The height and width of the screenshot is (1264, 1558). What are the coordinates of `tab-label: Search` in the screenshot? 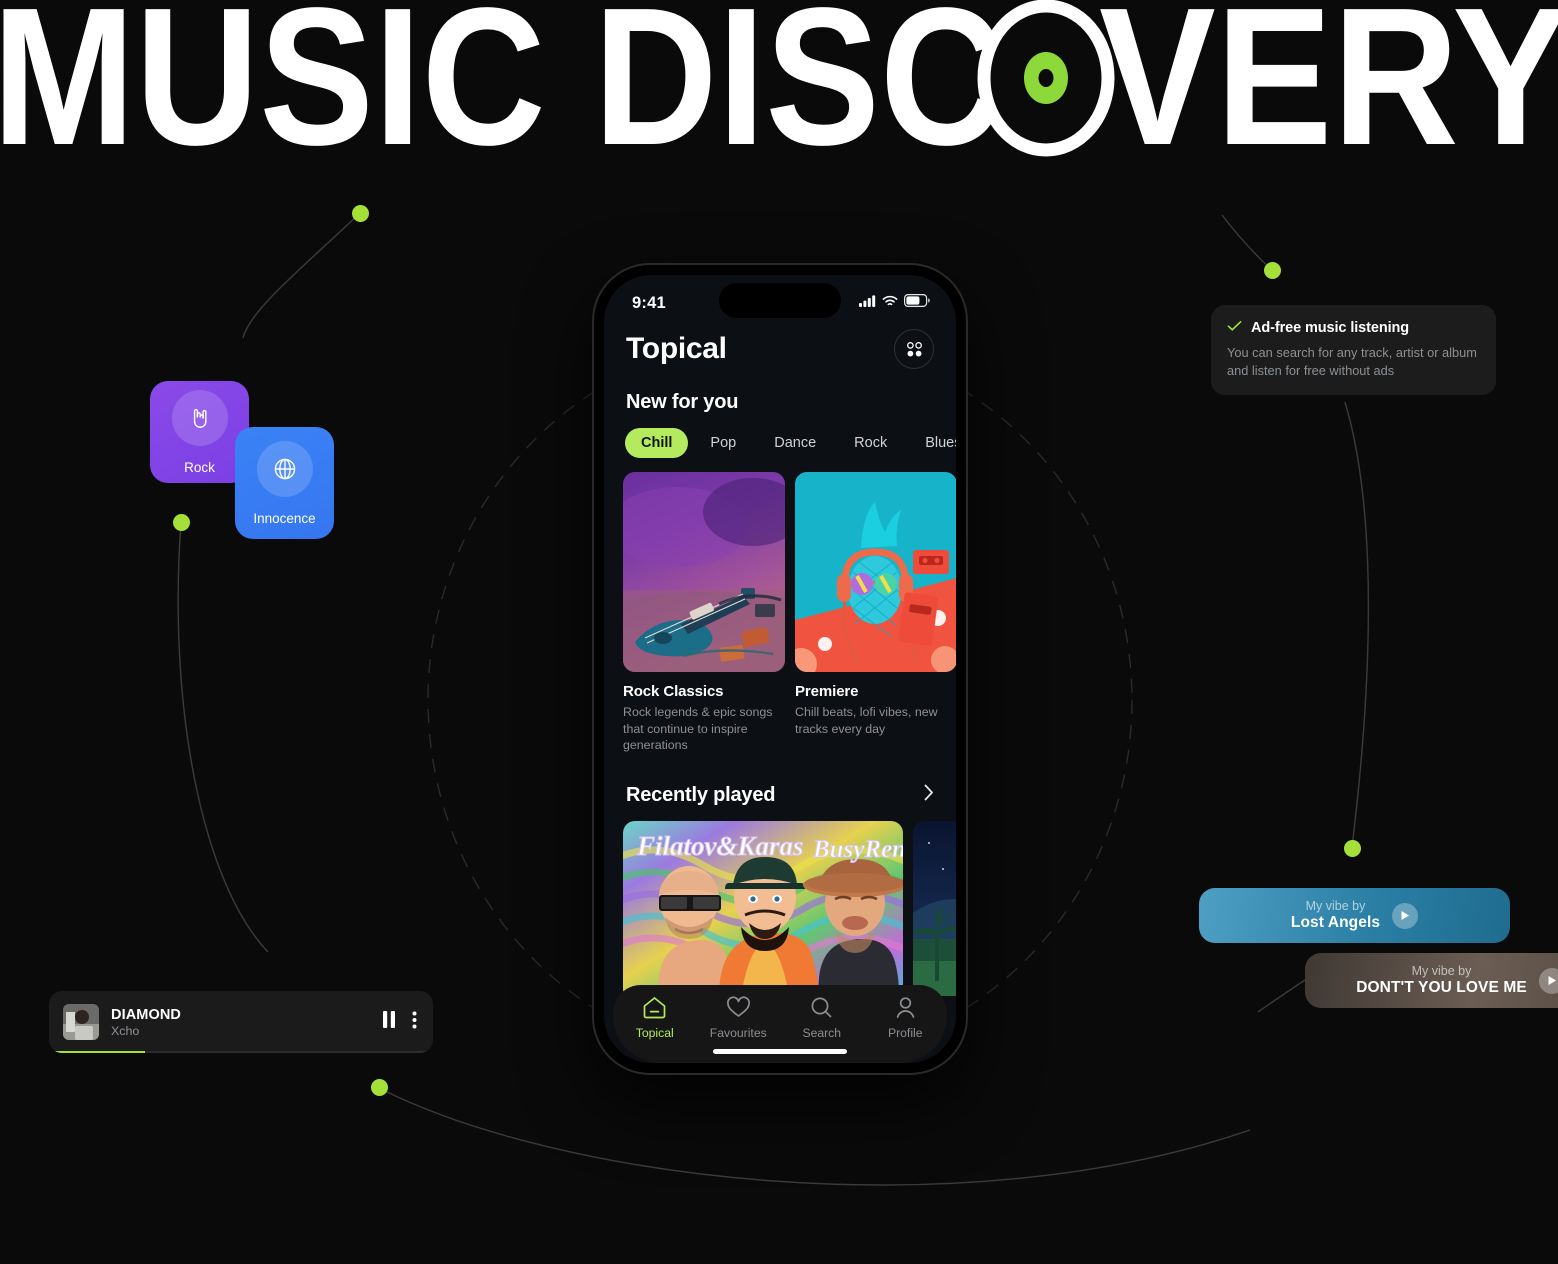 It's located at (822, 1033).